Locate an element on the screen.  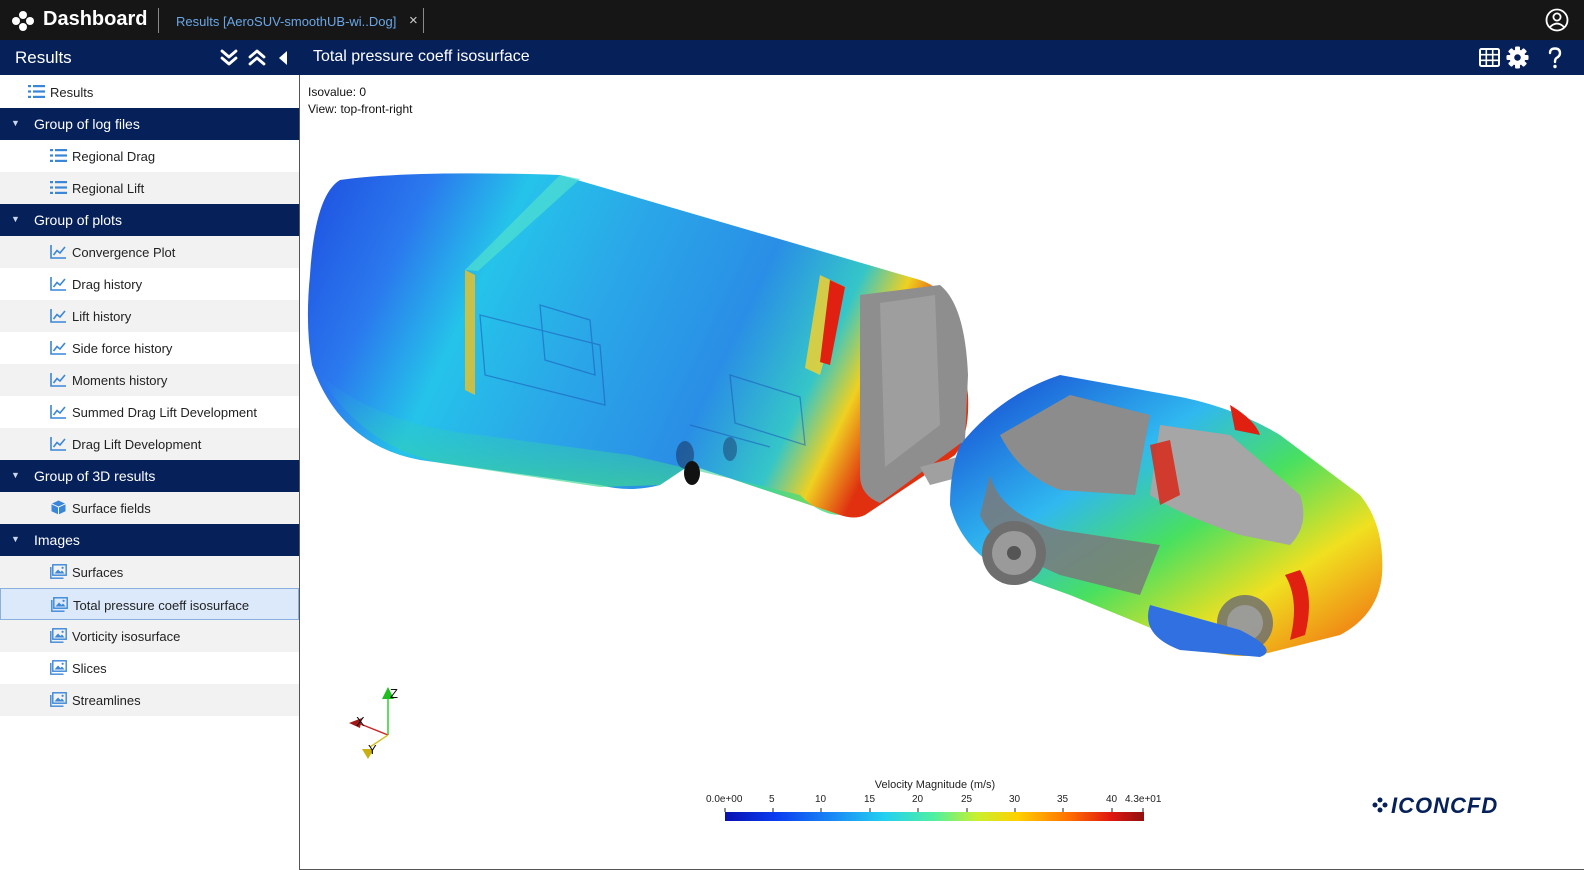
tree-item-side-force-history: Side force history is located at coordinates (149, 348).